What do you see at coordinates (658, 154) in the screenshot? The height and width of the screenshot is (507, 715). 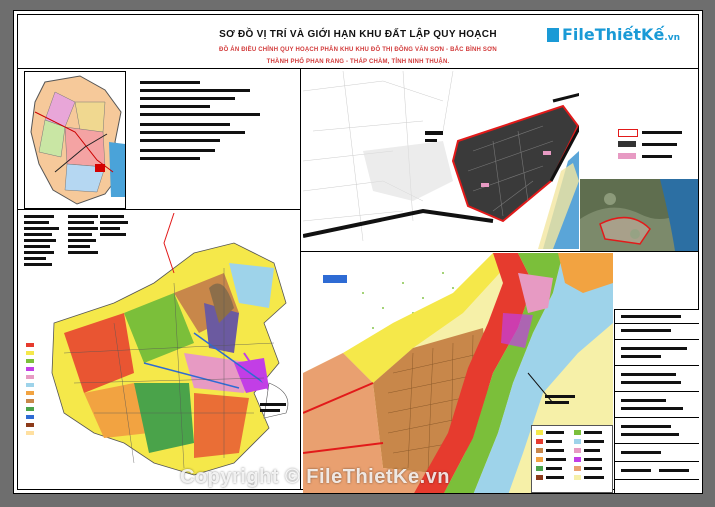 I see `site-map-legend` at bounding box center [658, 154].